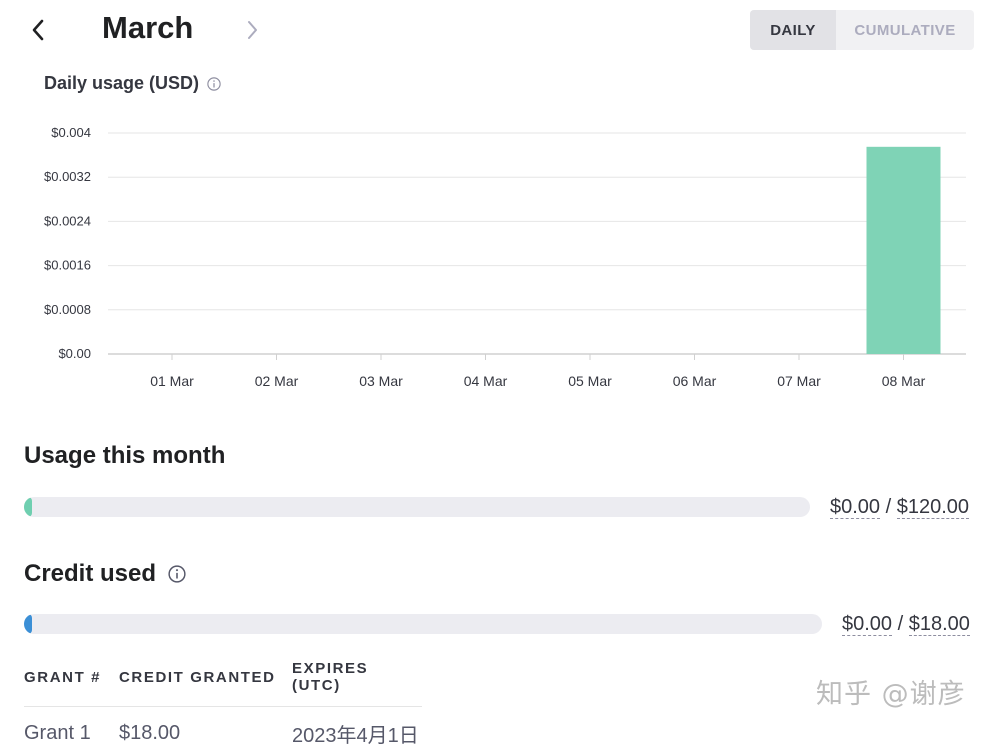 The width and height of the screenshot is (1000, 756). I want to click on y-tick-label: $0.0008, so click(67, 309).